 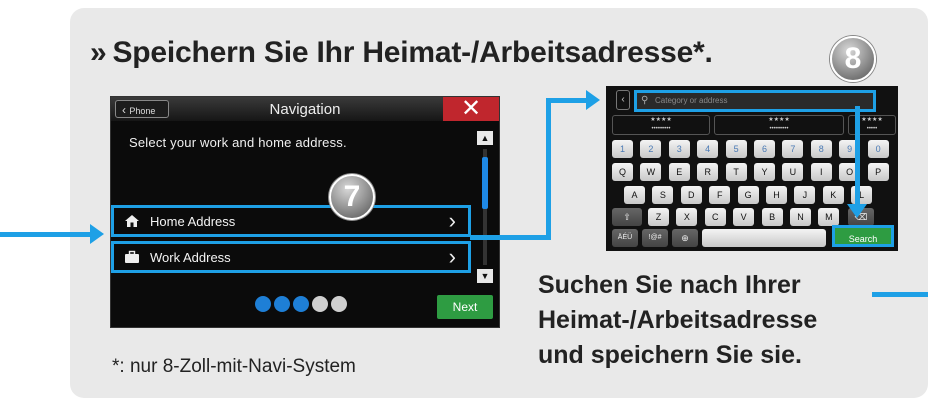 What do you see at coordinates (645, 100) in the screenshot?
I see `search-icon: ⚲` at bounding box center [645, 100].